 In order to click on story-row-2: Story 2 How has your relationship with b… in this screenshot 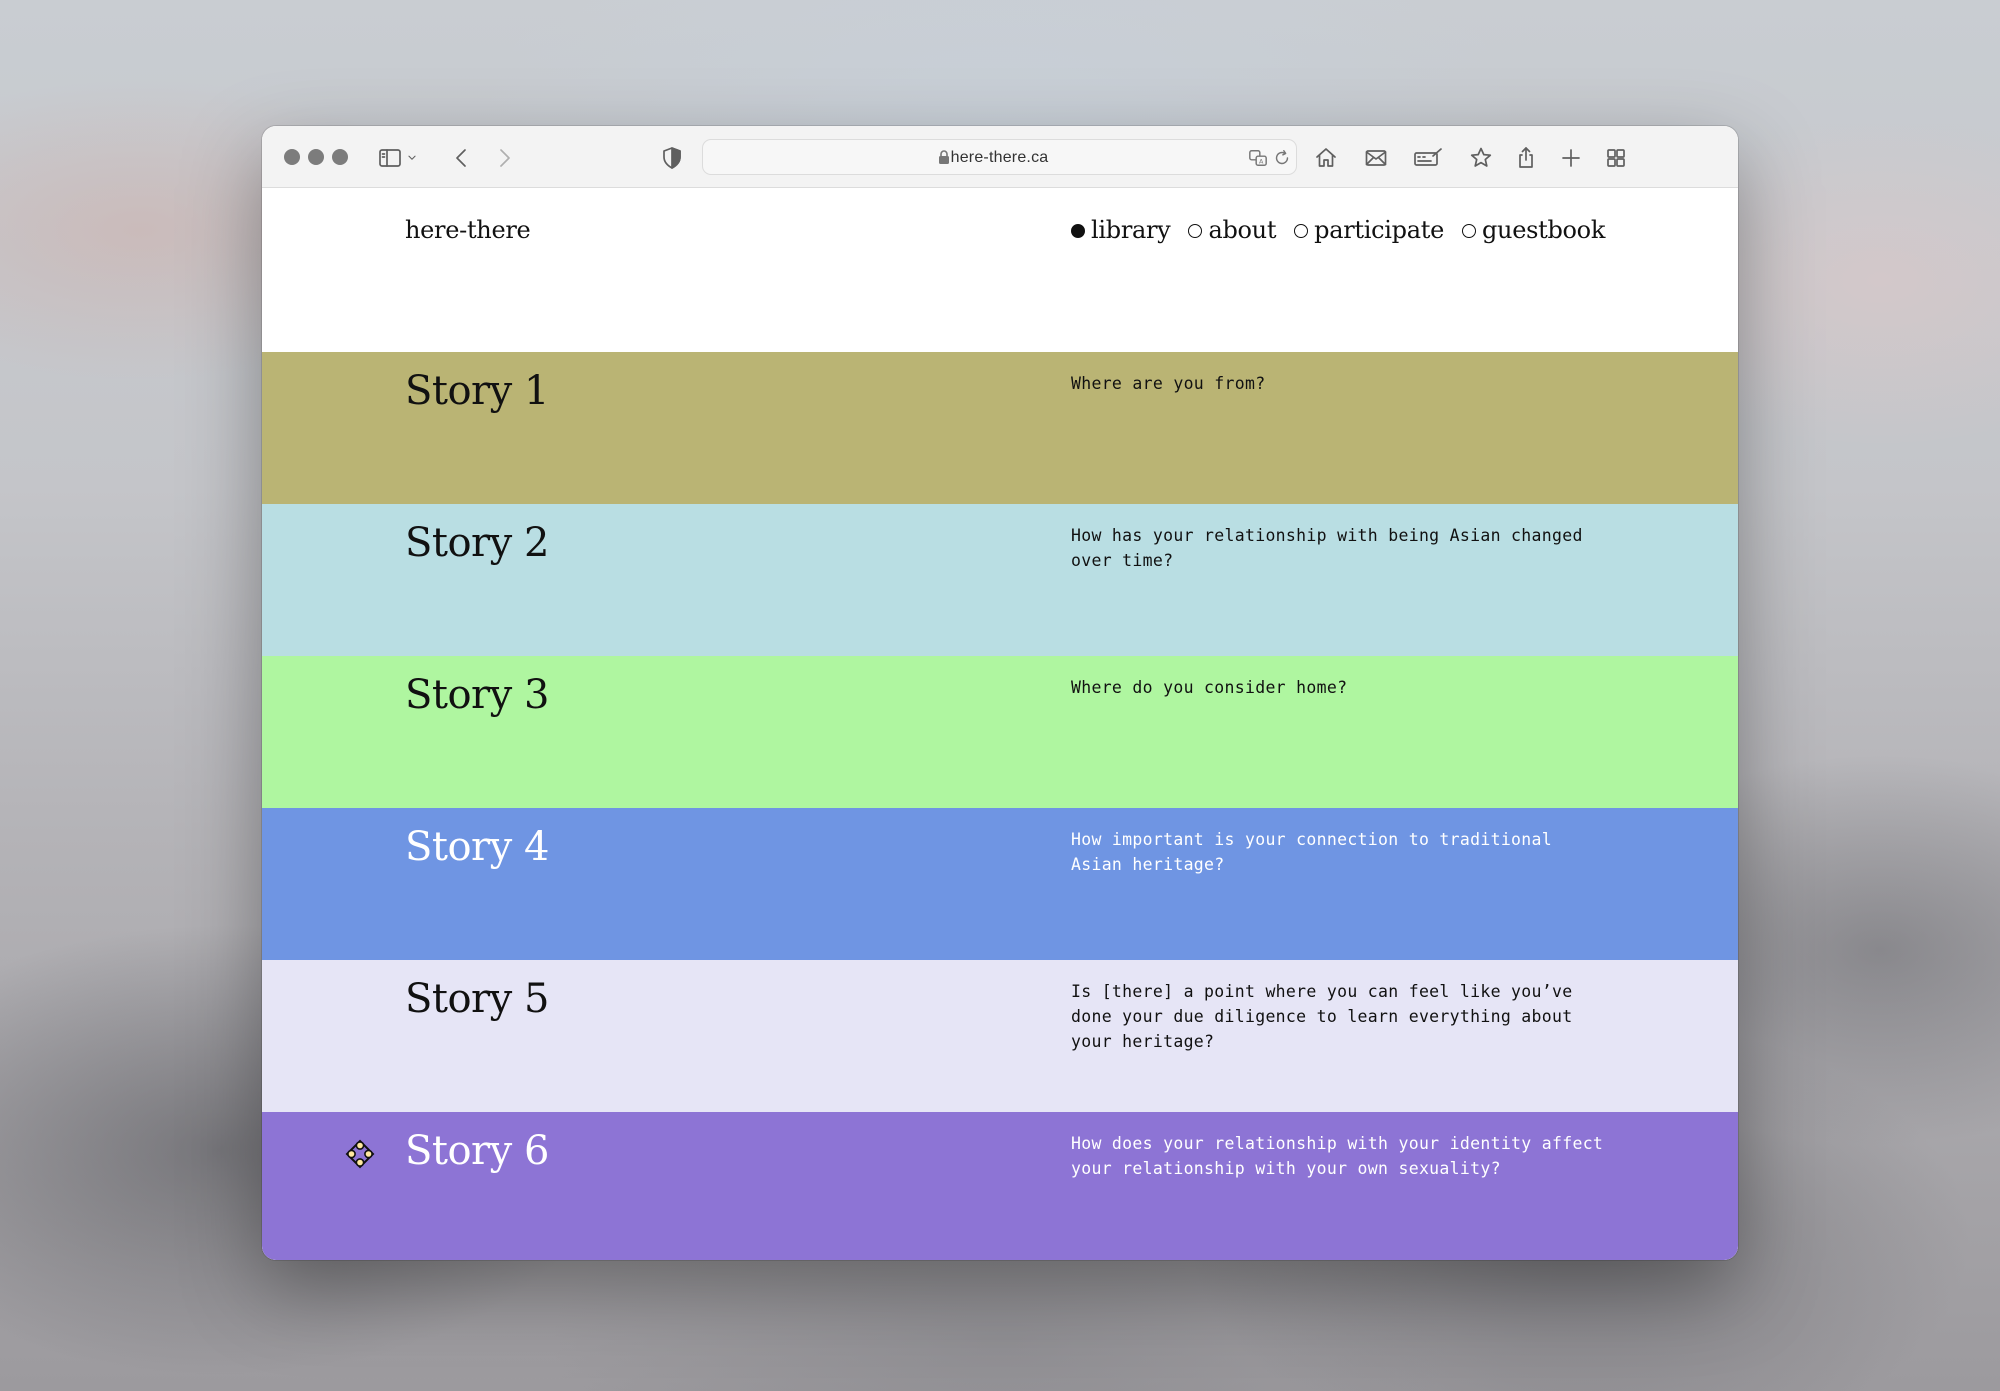, I will do `click(1000, 580)`.